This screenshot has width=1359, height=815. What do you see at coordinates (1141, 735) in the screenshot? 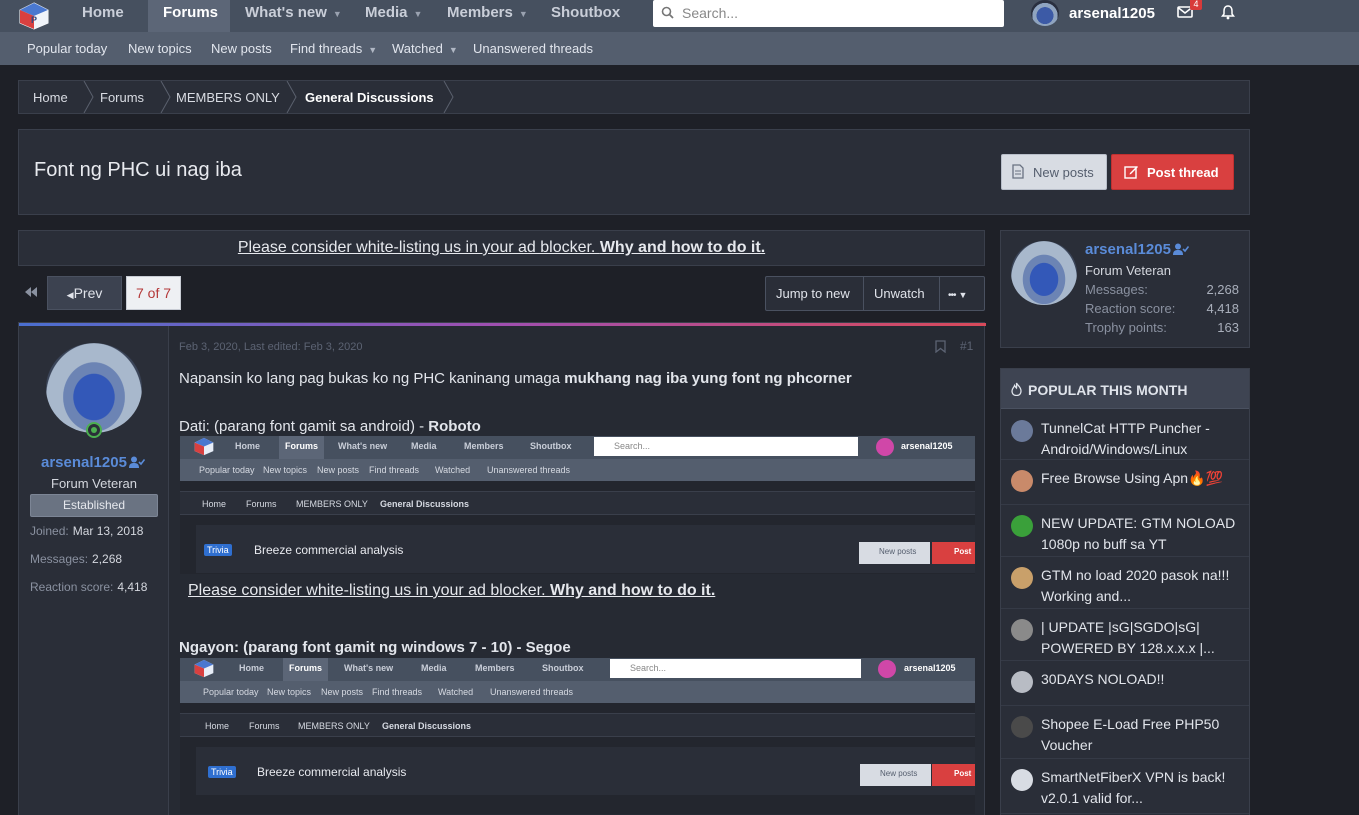
I see `popular-thread-title: Shopee E-Load Free PHP50 Voucher` at bounding box center [1141, 735].